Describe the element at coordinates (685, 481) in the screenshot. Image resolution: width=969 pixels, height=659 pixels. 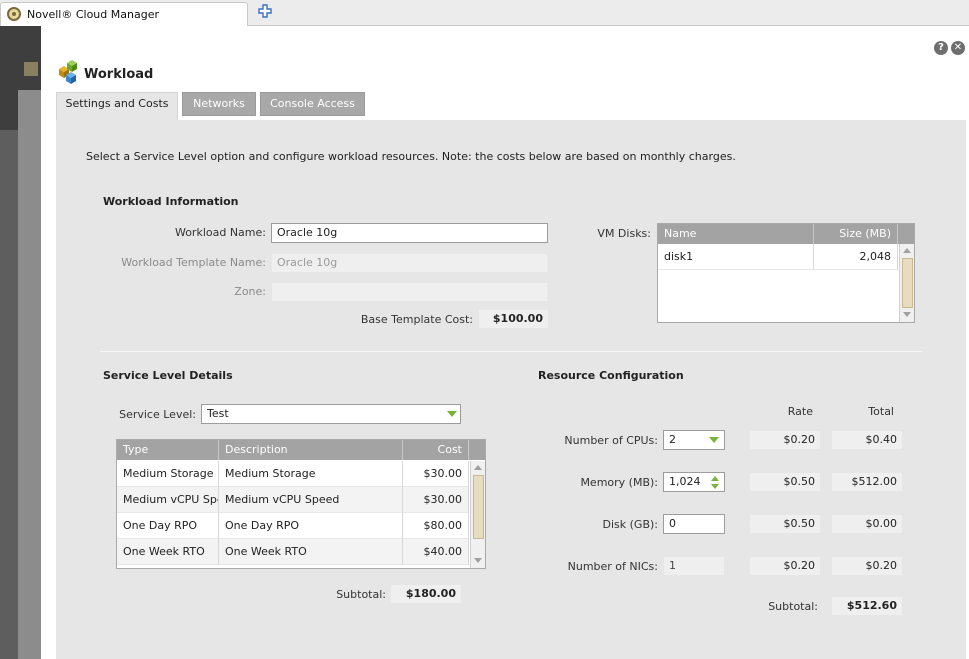
I see `memory-value: 1,024` at that location.